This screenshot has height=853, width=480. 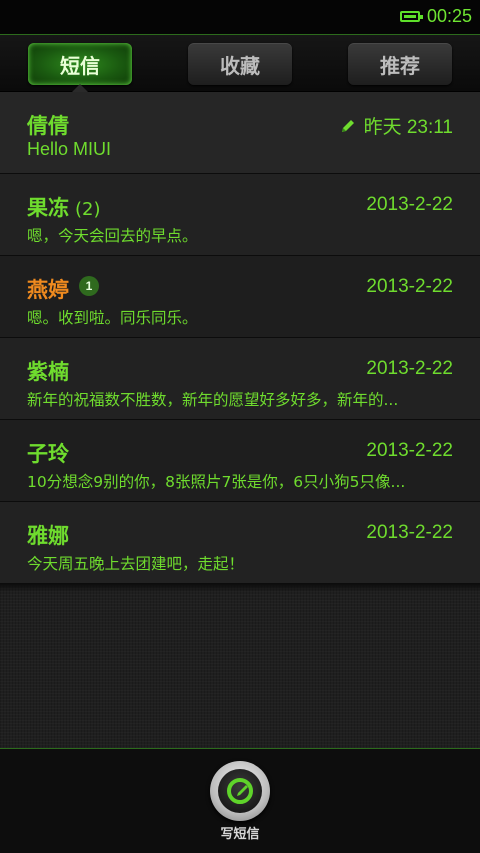 What do you see at coordinates (88, 209) in the screenshot?
I see `message-count: (2)` at bounding box center [88, 209].